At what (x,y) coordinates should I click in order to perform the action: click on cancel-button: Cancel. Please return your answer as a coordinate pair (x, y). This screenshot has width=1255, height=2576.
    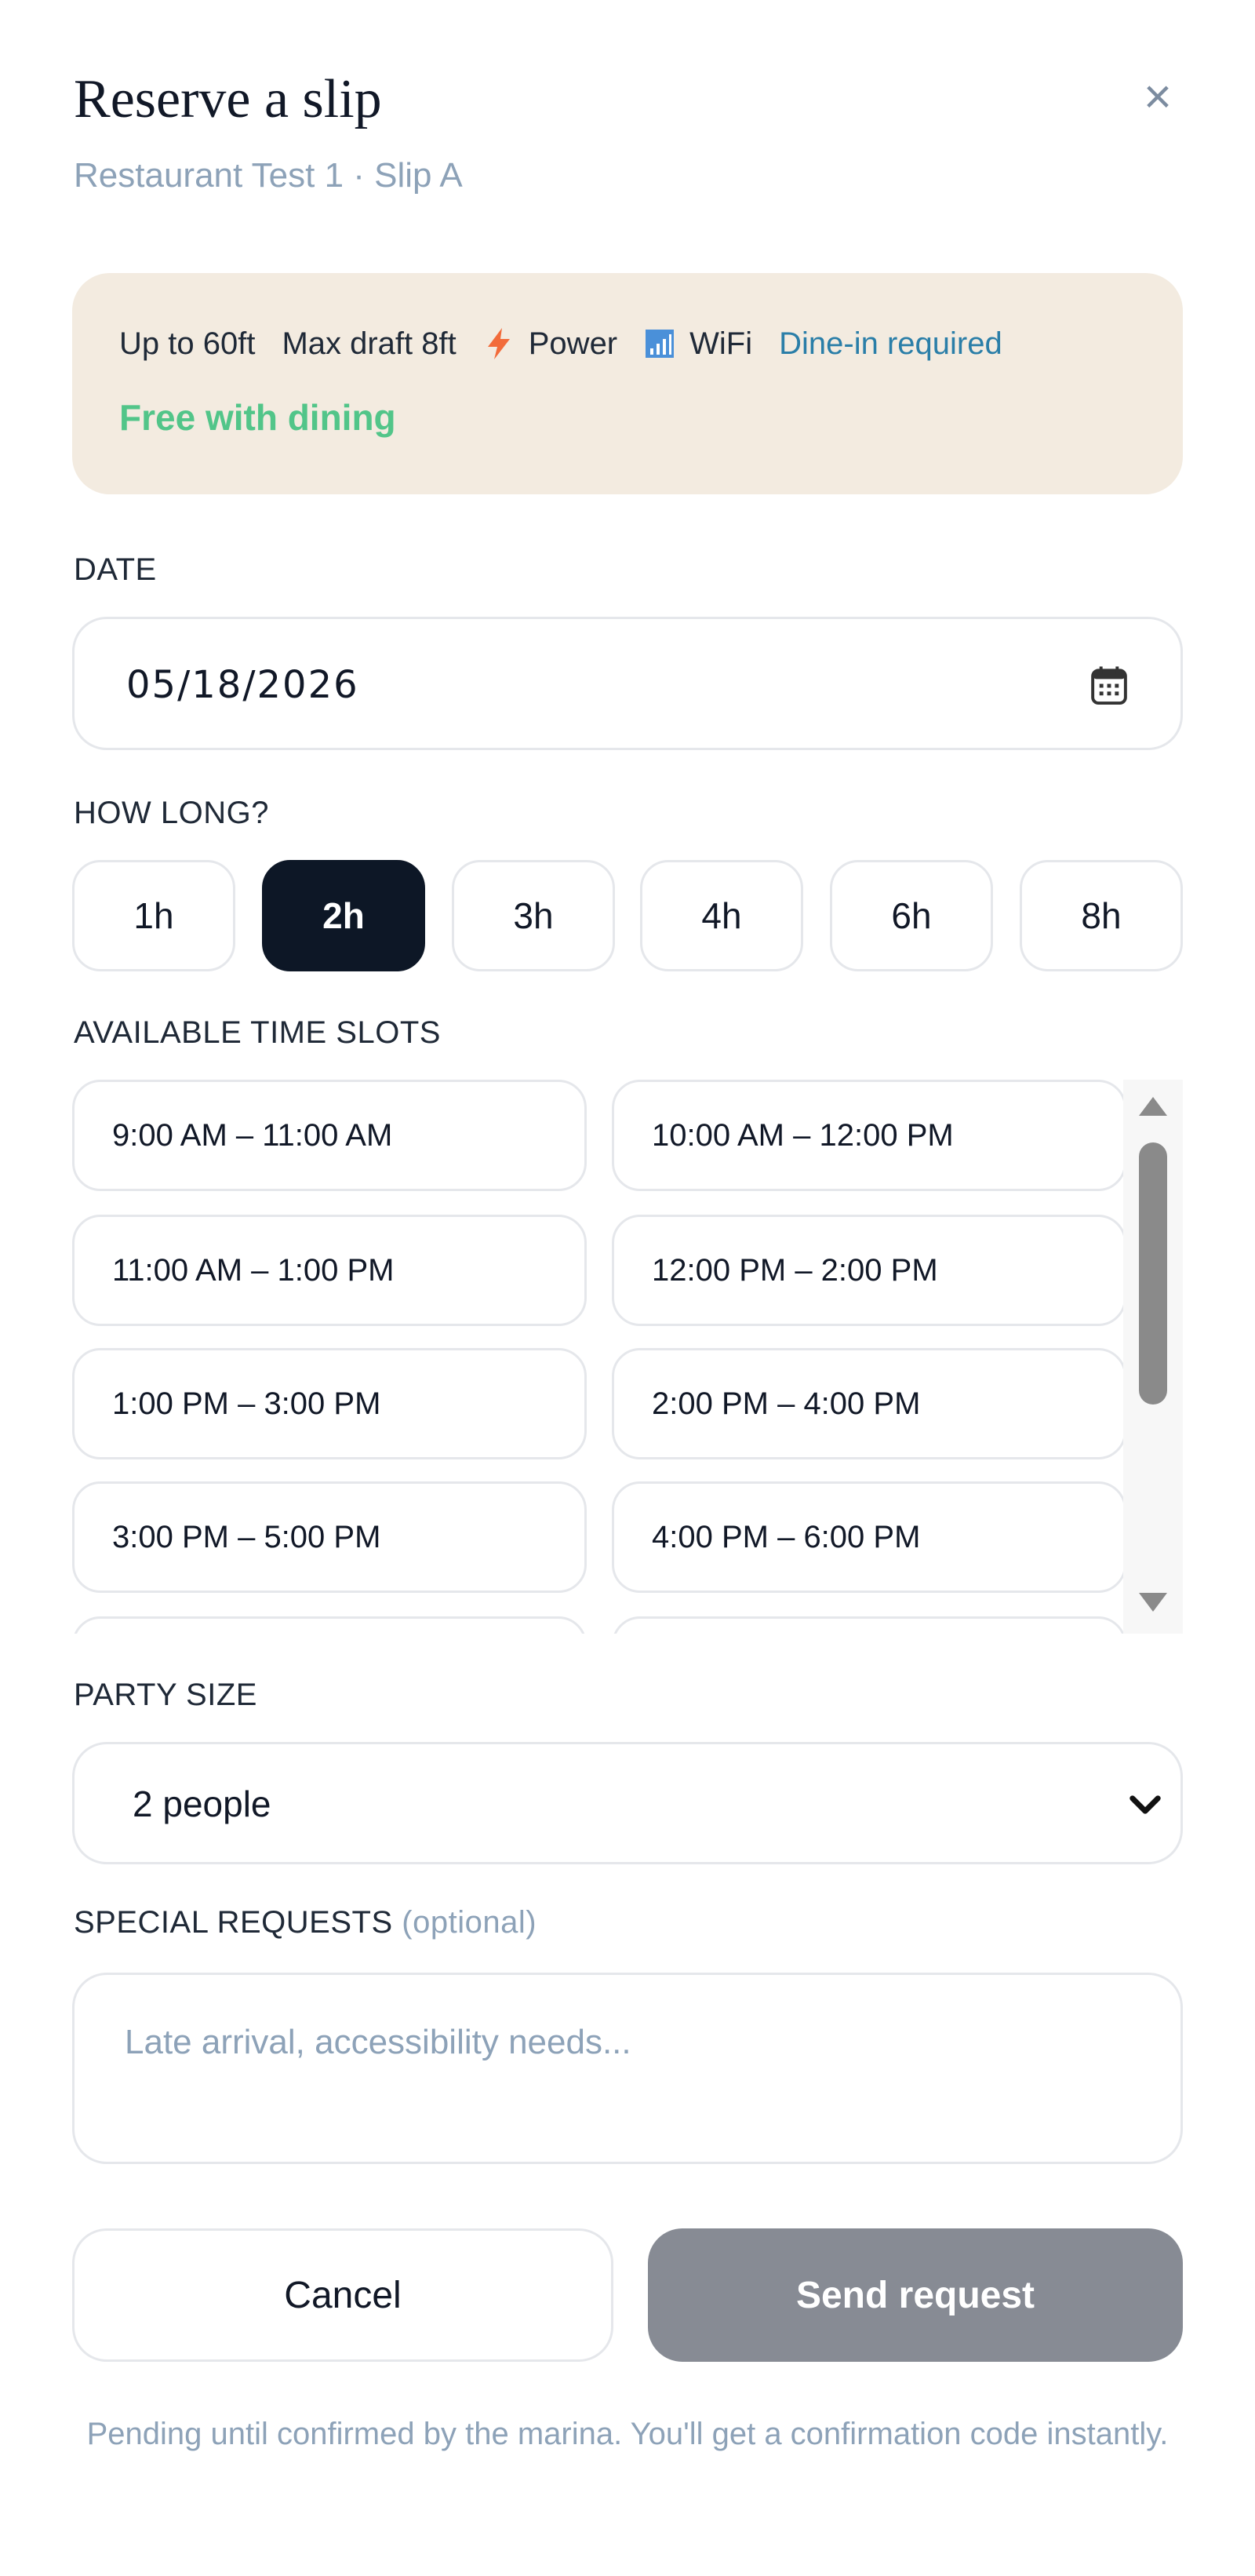
    Looking at the image, I should click on (342, 2295).